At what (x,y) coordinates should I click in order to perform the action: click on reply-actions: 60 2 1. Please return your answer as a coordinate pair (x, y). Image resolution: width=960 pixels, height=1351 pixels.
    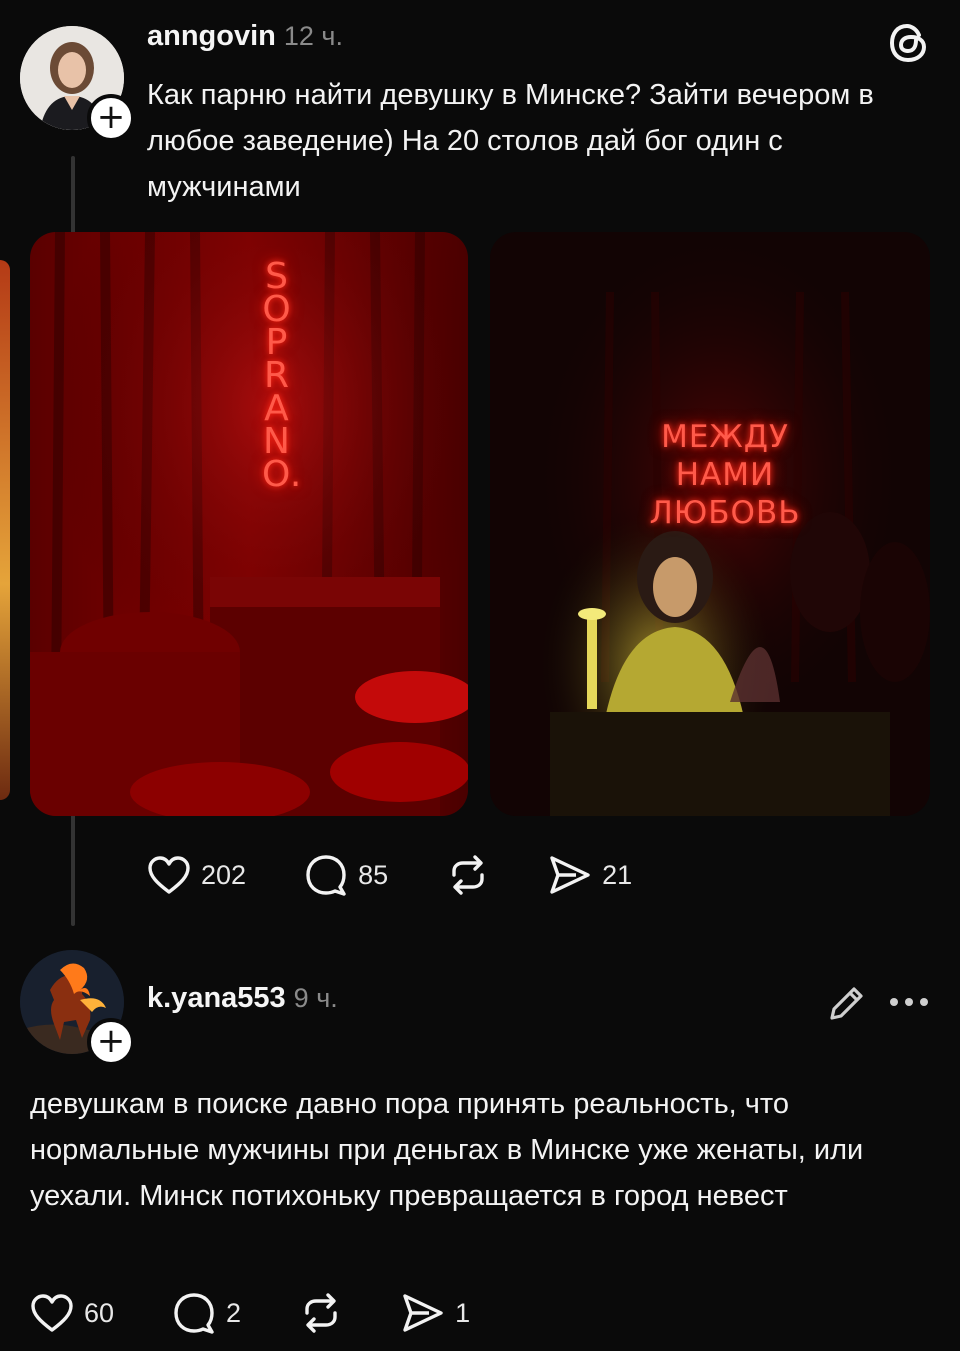
    Looking at the image, I should click on (279, 1313).